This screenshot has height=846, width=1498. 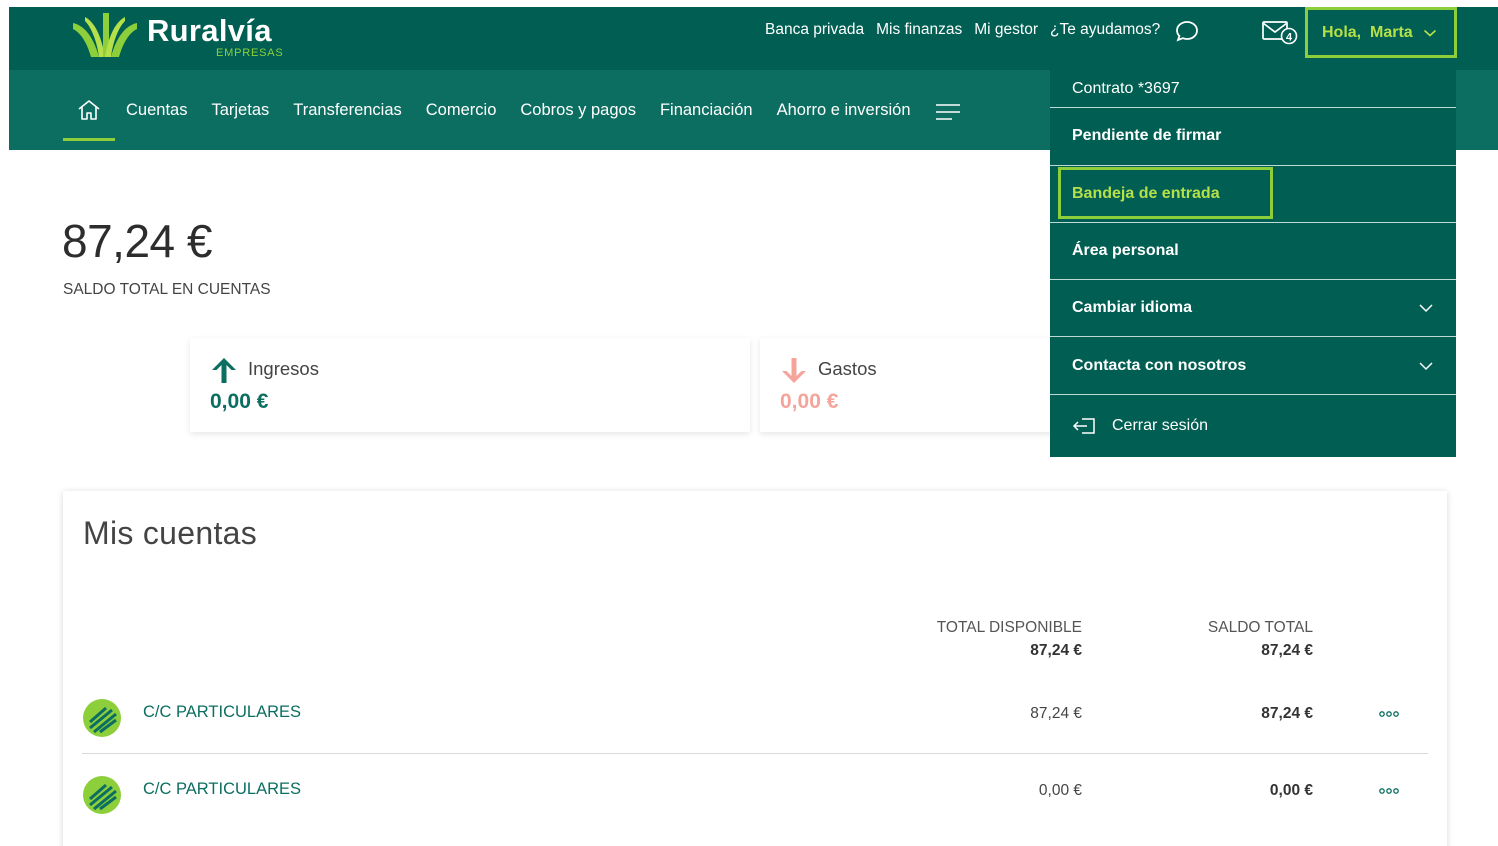 I want to click on income-card: Ingresos 0,00 €, so click(x=470, y=385).